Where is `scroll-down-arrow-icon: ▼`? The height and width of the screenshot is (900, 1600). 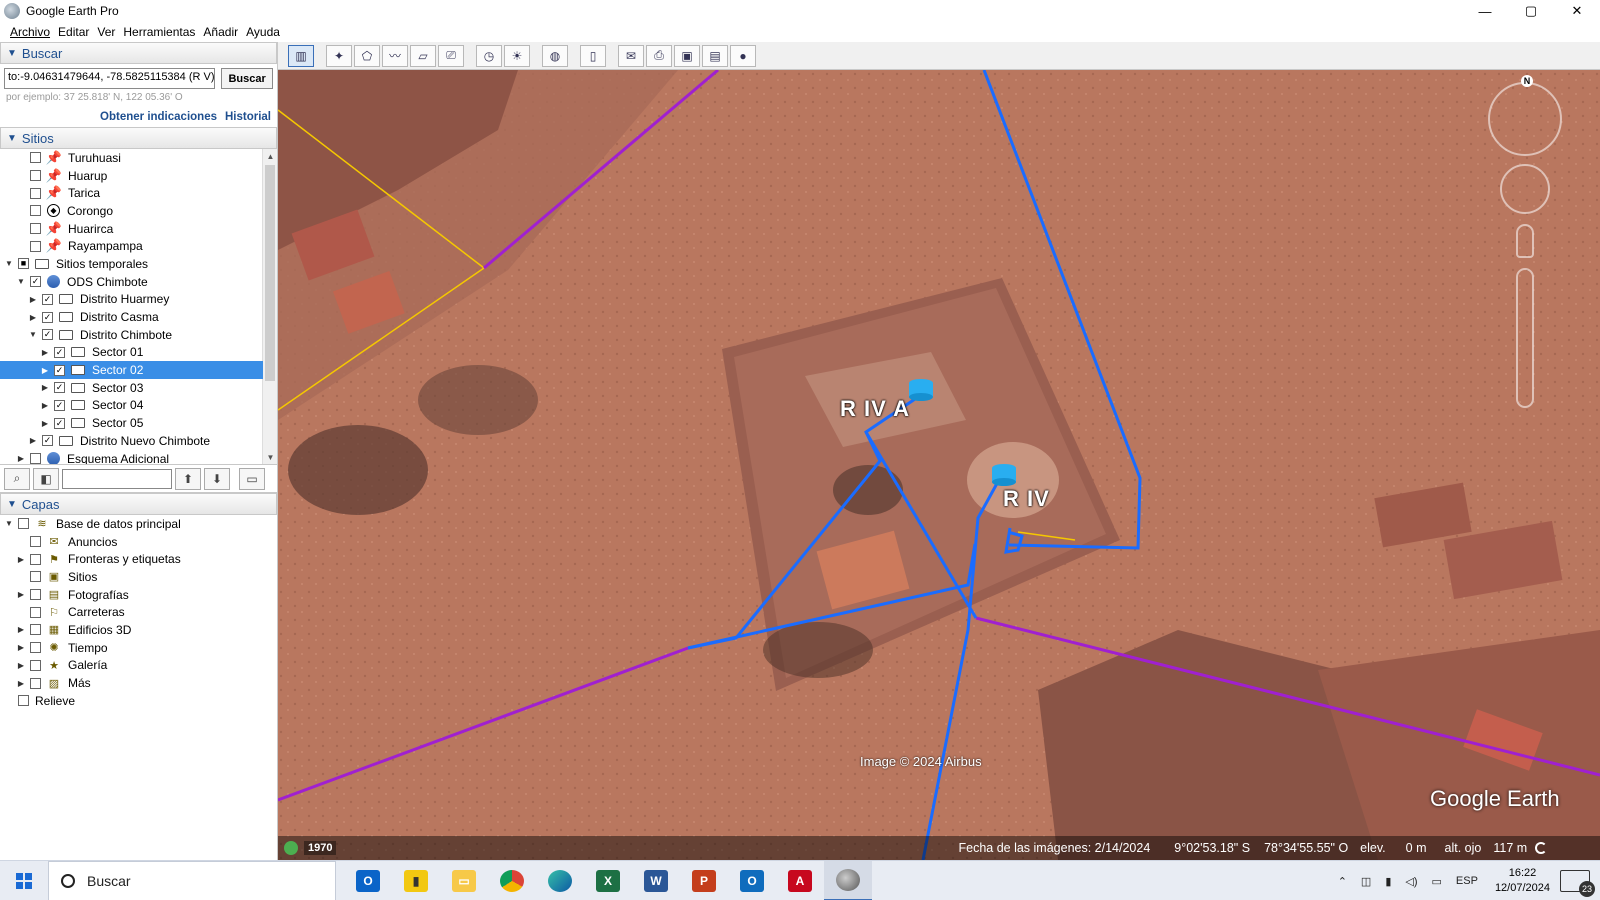 scroll-down-arrow-icon: ▼ is located at coordinates (270, 457).